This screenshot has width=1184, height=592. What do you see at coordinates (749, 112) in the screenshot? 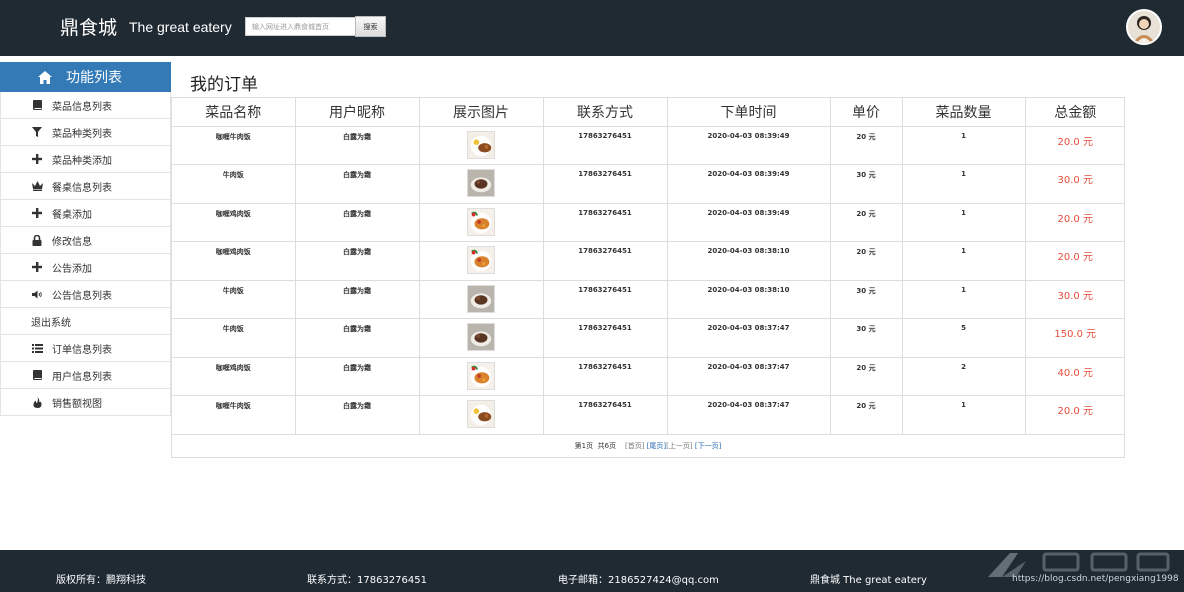
I see `column-header: 下单时间` at bounding box center [749, 112].